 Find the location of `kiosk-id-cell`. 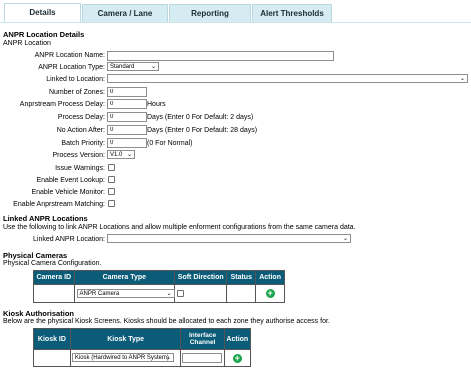

kiosk-id-cell is located at coordinates (52, 358).